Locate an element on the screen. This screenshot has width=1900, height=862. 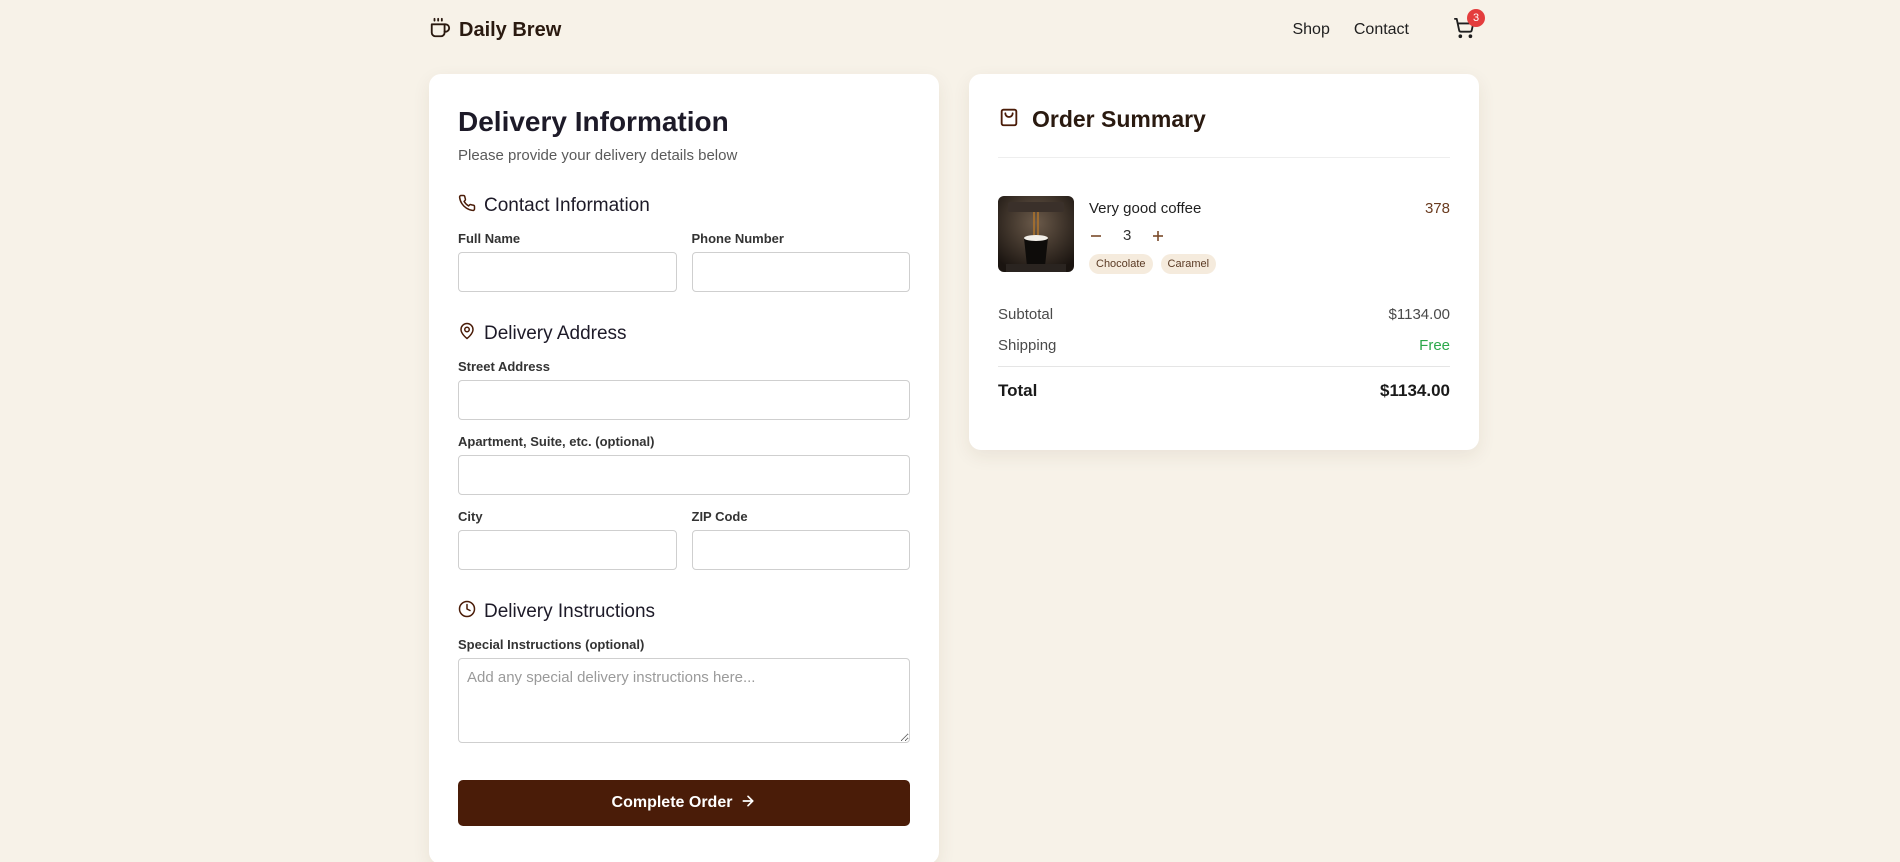
phone-icon is located at coordinates (467, 205).